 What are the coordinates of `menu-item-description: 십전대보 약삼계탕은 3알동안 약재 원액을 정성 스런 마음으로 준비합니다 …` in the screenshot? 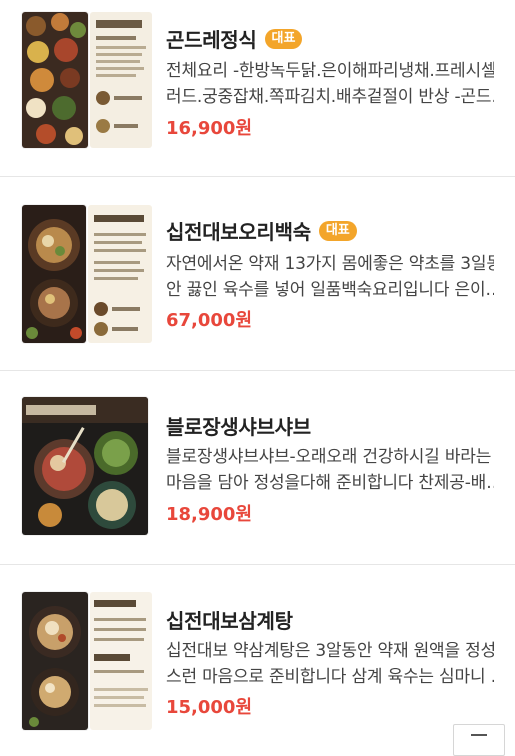 It's located at (330, 664).